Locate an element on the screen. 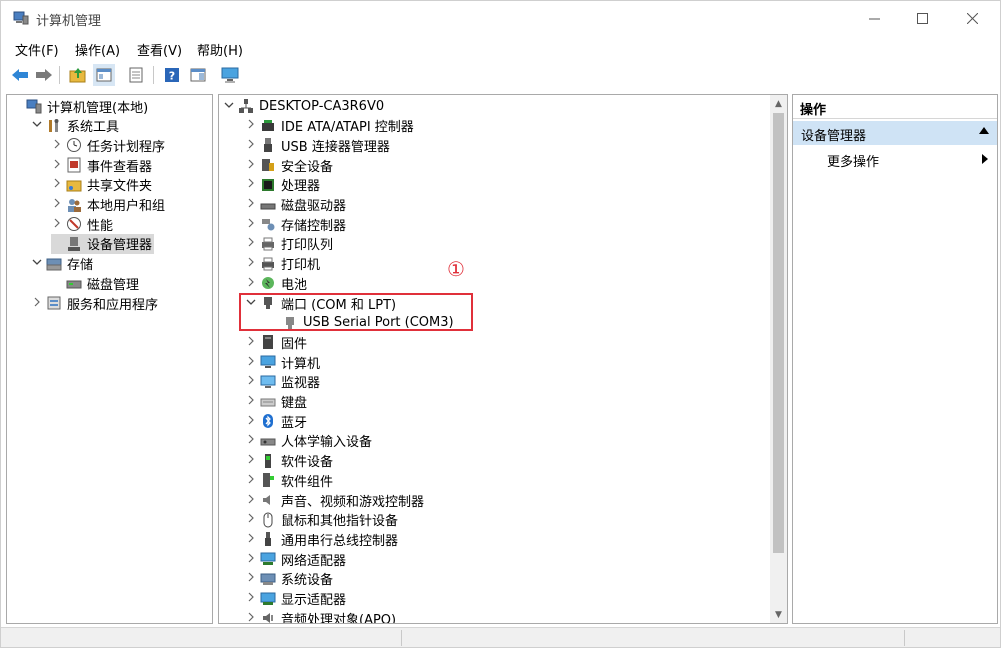  tree-item: 本地用户和组 is located at coordinates (108, 205).